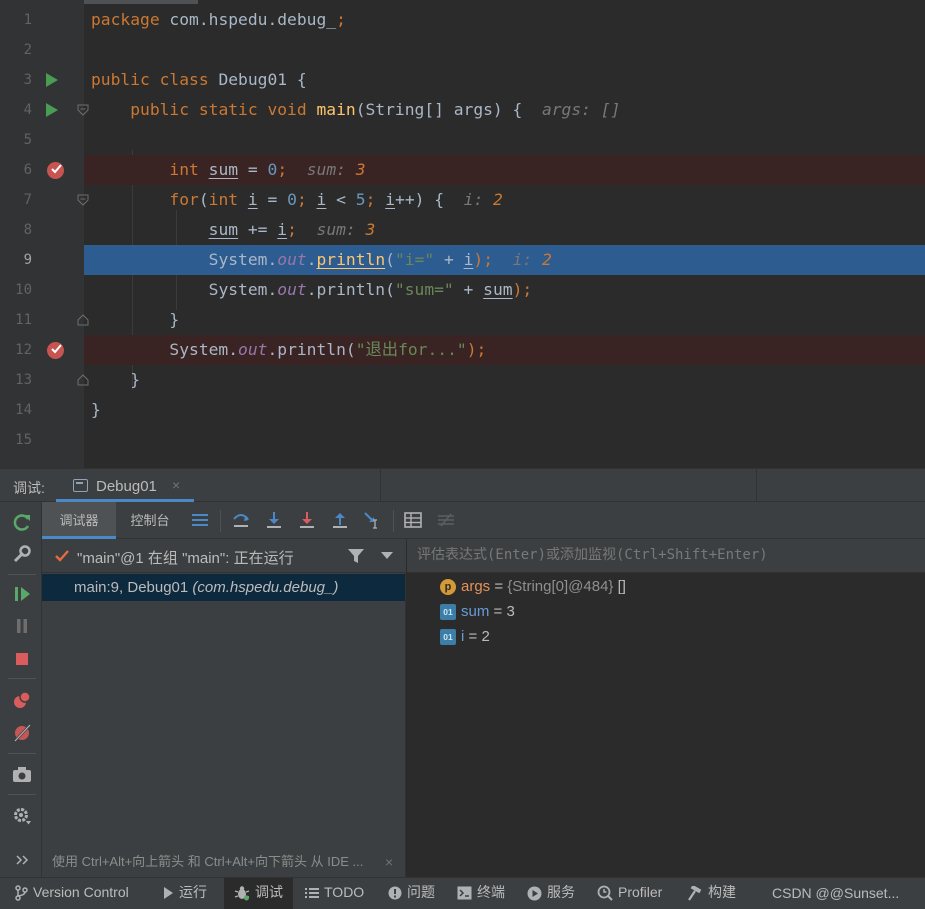 Image resolution: width=925 pixels, height=909 pixels. What do you see at coordinates (23, 440) in the screenshot?
I see `line-number: 15` at bounding box center [23, 440].